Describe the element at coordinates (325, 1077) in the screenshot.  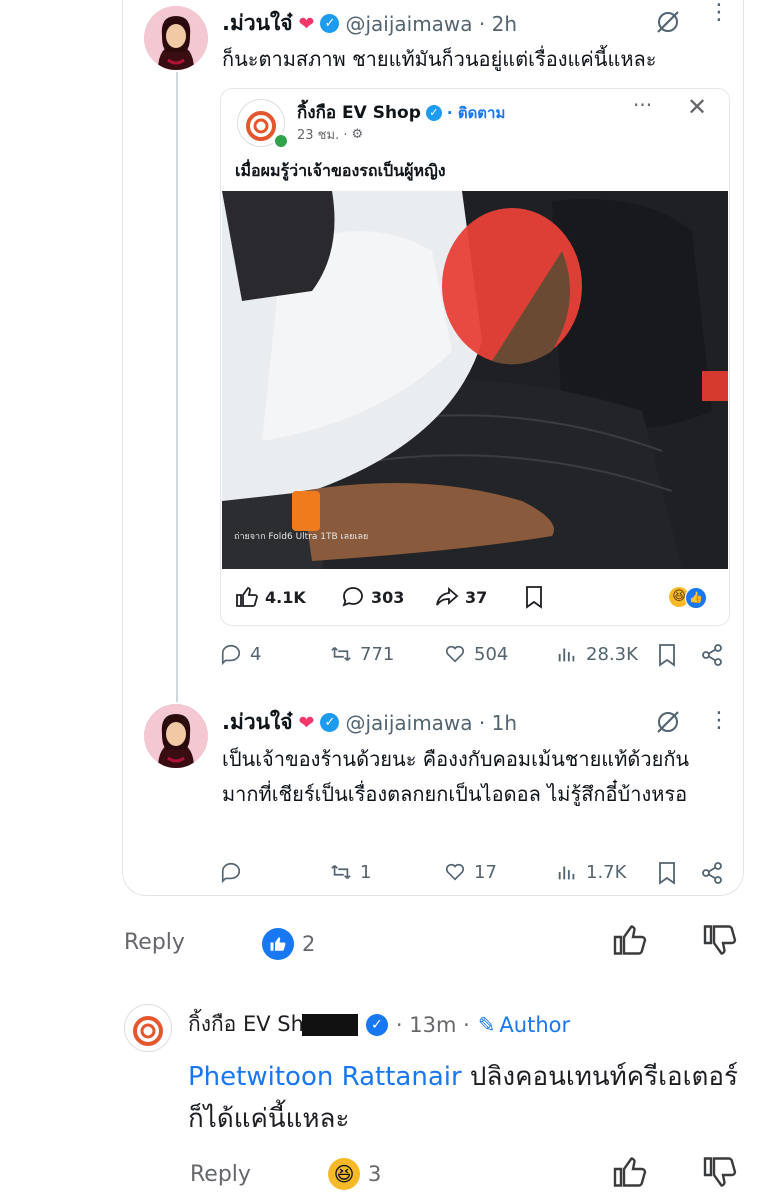
I see `mention-link: Phetwitoon Rattanair` at that location.